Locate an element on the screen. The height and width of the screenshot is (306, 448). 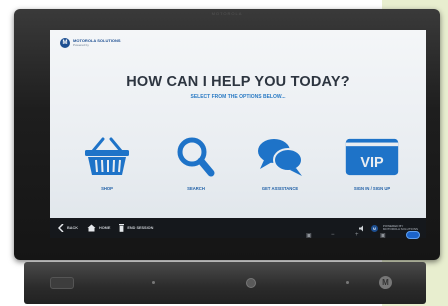
hw-settings-button: ▣ is located at coordinates (383, 235).